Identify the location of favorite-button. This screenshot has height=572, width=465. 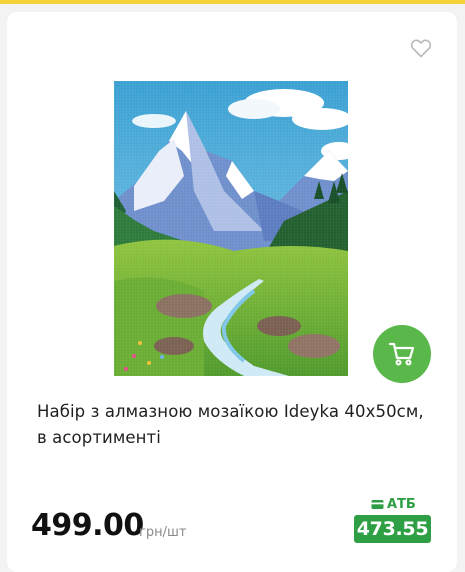
(421, 48).